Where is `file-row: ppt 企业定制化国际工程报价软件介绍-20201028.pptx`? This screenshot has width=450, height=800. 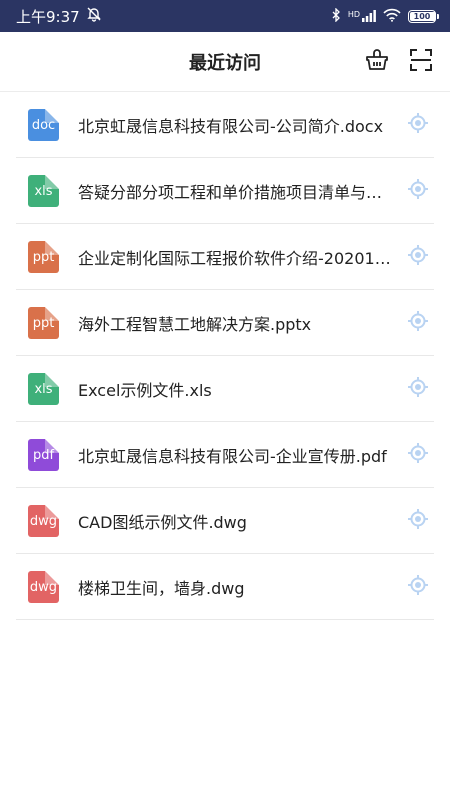
file-row: ppt 企业定制化国际工程报价软件介绍-20201028.pptx is located at coordinates (225, 257).